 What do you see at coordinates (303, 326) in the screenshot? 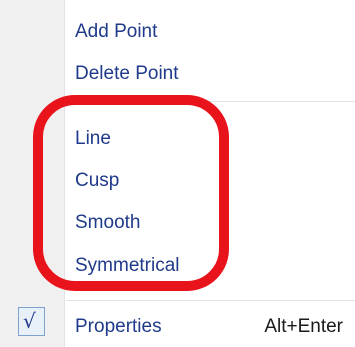
I see `menu-item-shortcut: Alt+Enter` at bounding box center [303, 326].